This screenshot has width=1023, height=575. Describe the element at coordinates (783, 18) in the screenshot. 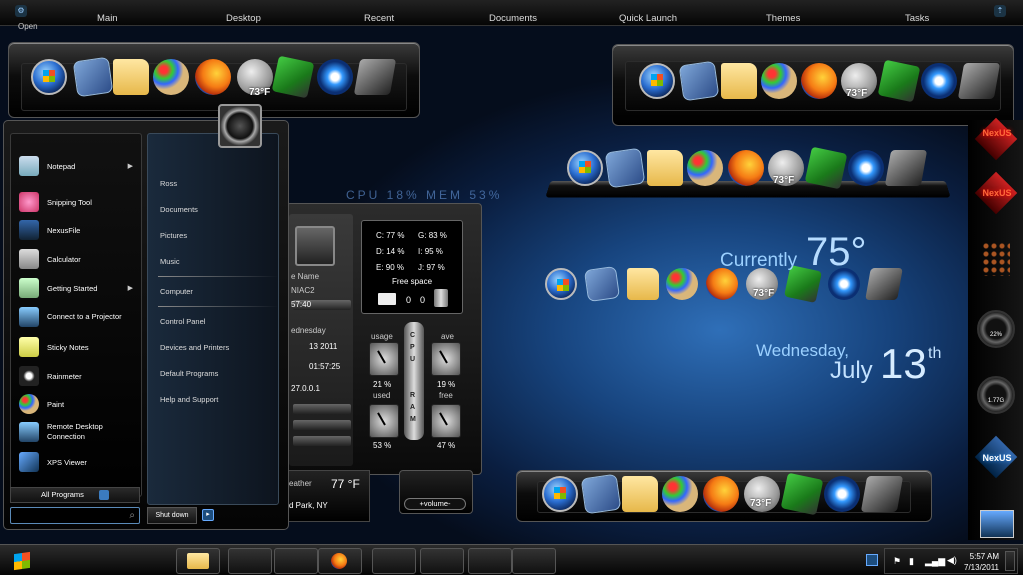

I see `menu-themes: Themes` at that location.